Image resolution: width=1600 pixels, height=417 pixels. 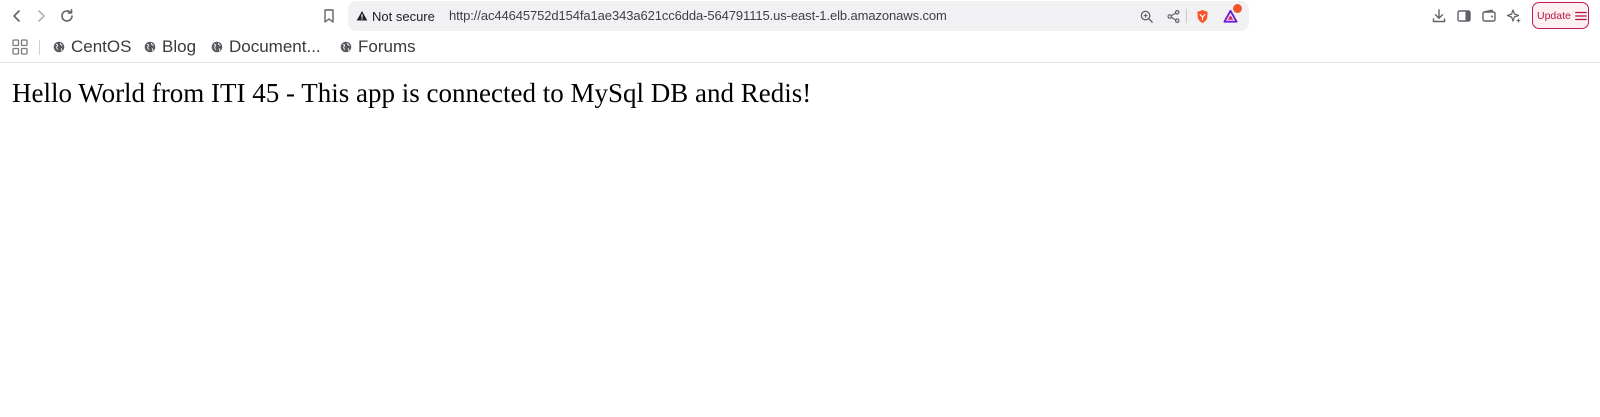 I want to click on downloads-button, so click(x=1439, y=16).